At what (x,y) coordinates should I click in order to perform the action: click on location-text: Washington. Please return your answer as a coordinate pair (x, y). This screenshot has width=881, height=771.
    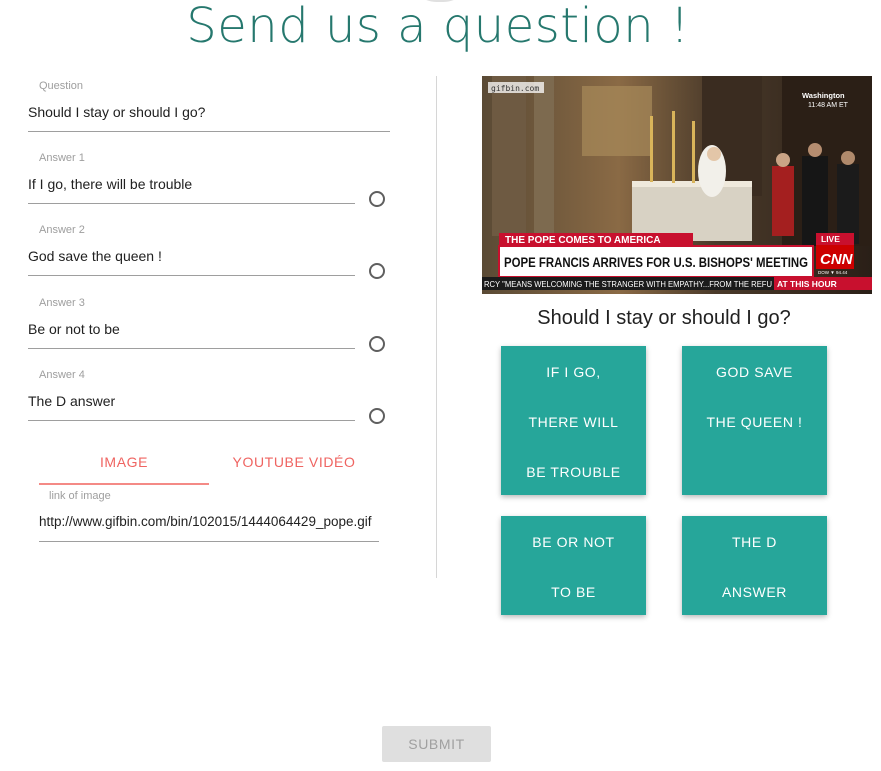
    Looking at the image, I should click on (823, 95).